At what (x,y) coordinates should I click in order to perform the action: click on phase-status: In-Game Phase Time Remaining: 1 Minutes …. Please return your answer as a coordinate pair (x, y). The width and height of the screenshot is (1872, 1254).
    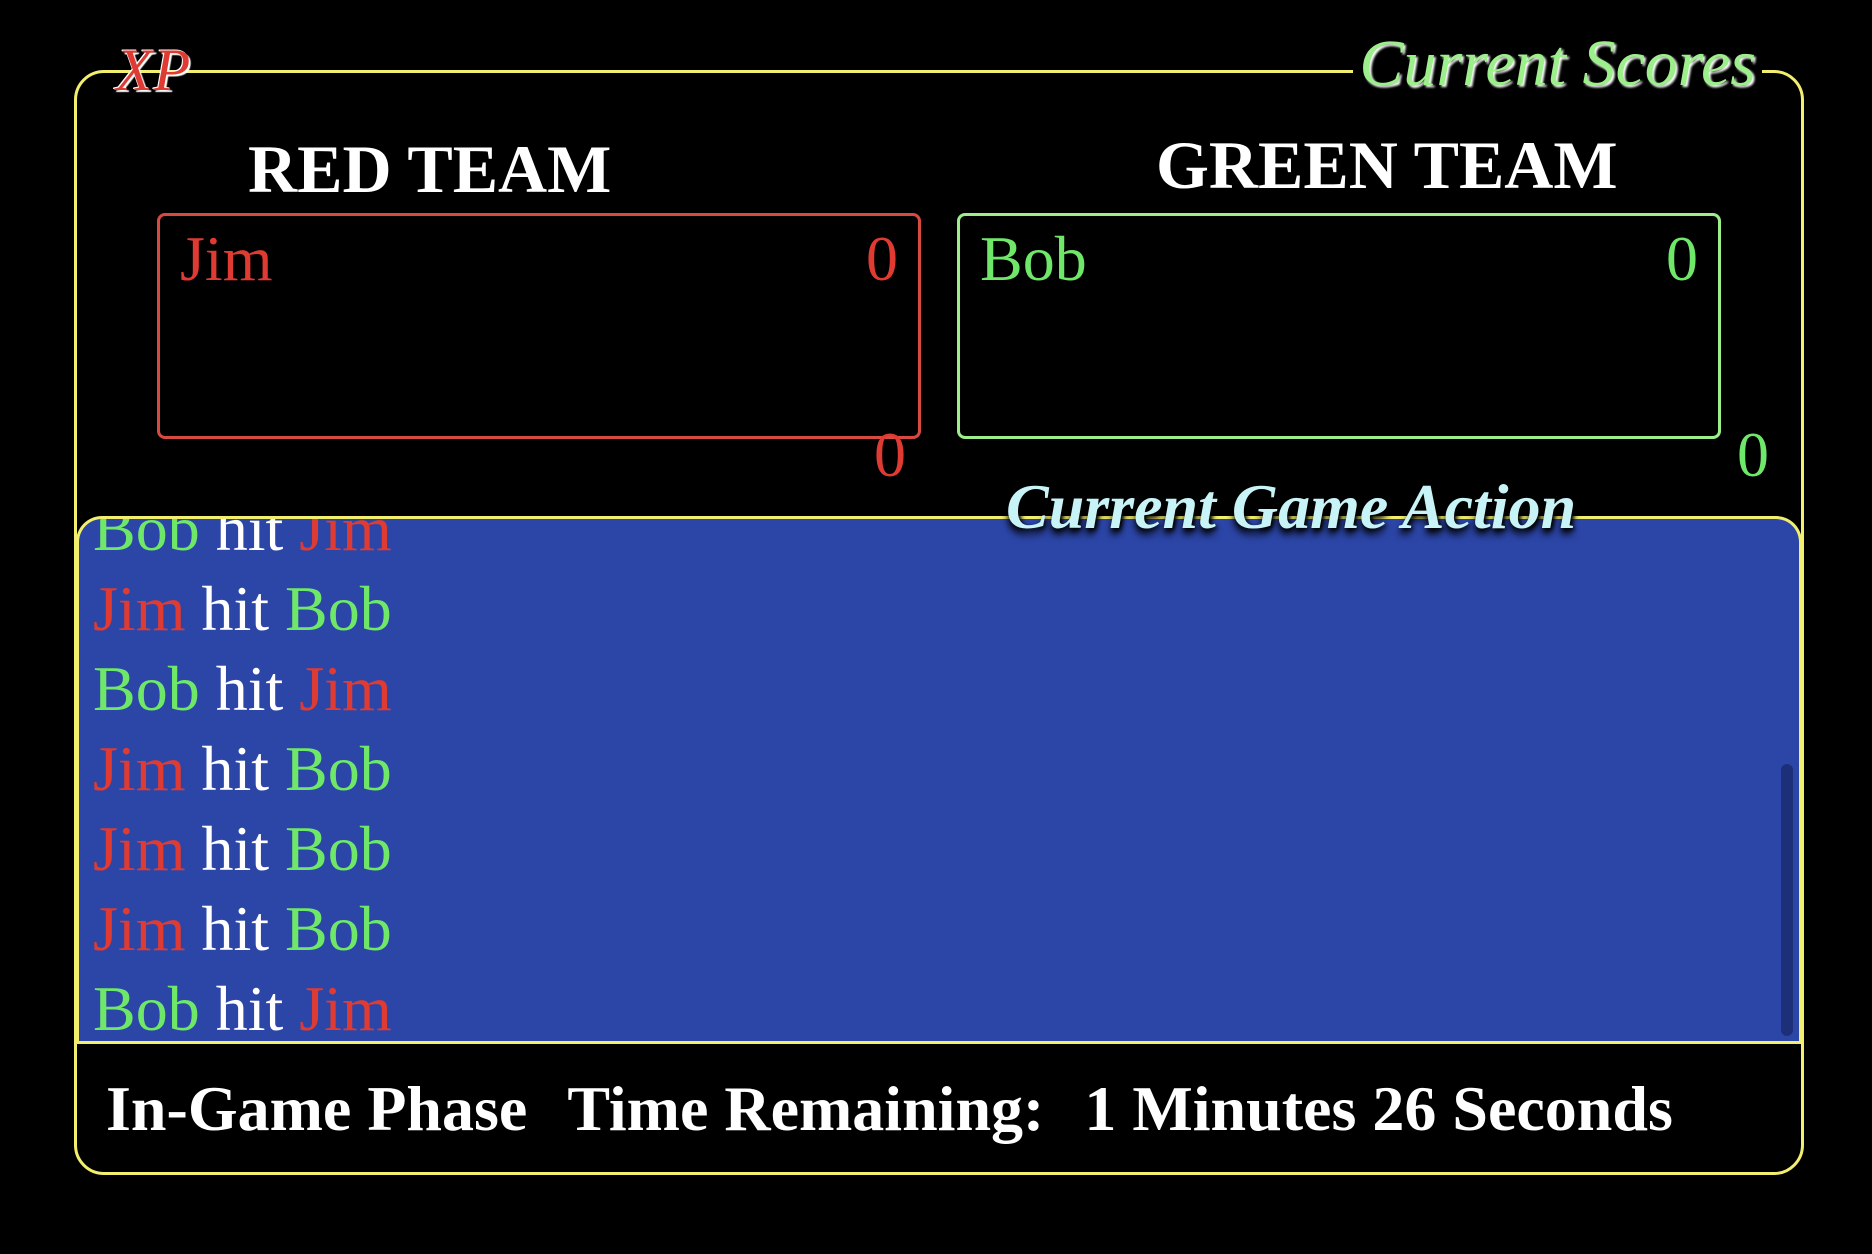
    Looking at the image, I should click on (889, 1109).